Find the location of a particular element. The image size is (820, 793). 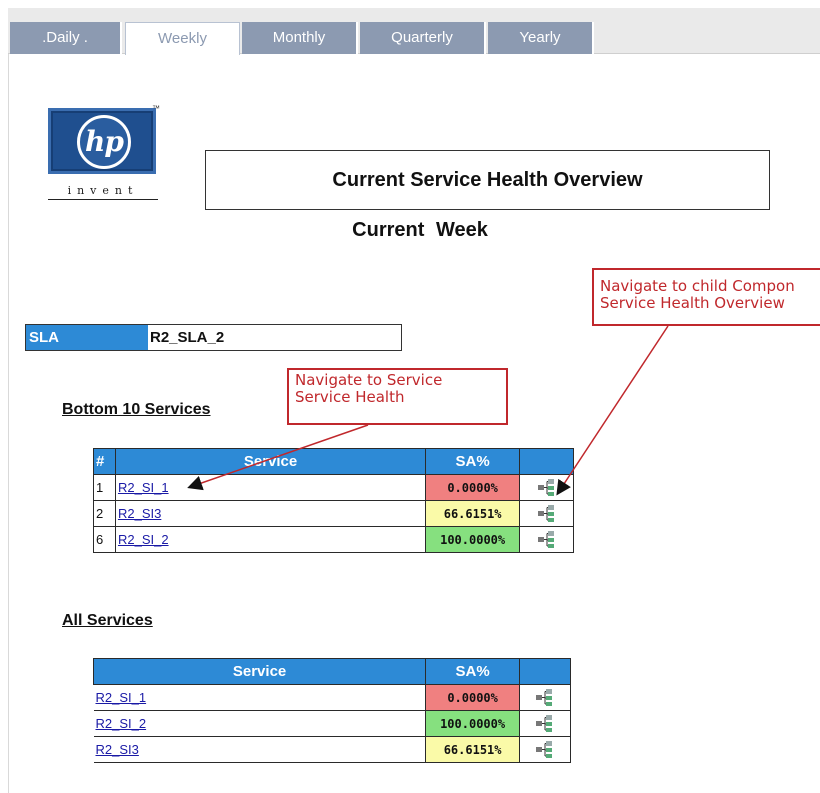

table-row: 1 R2_SI_1 0.0000% is located at coordinates (333, 487).